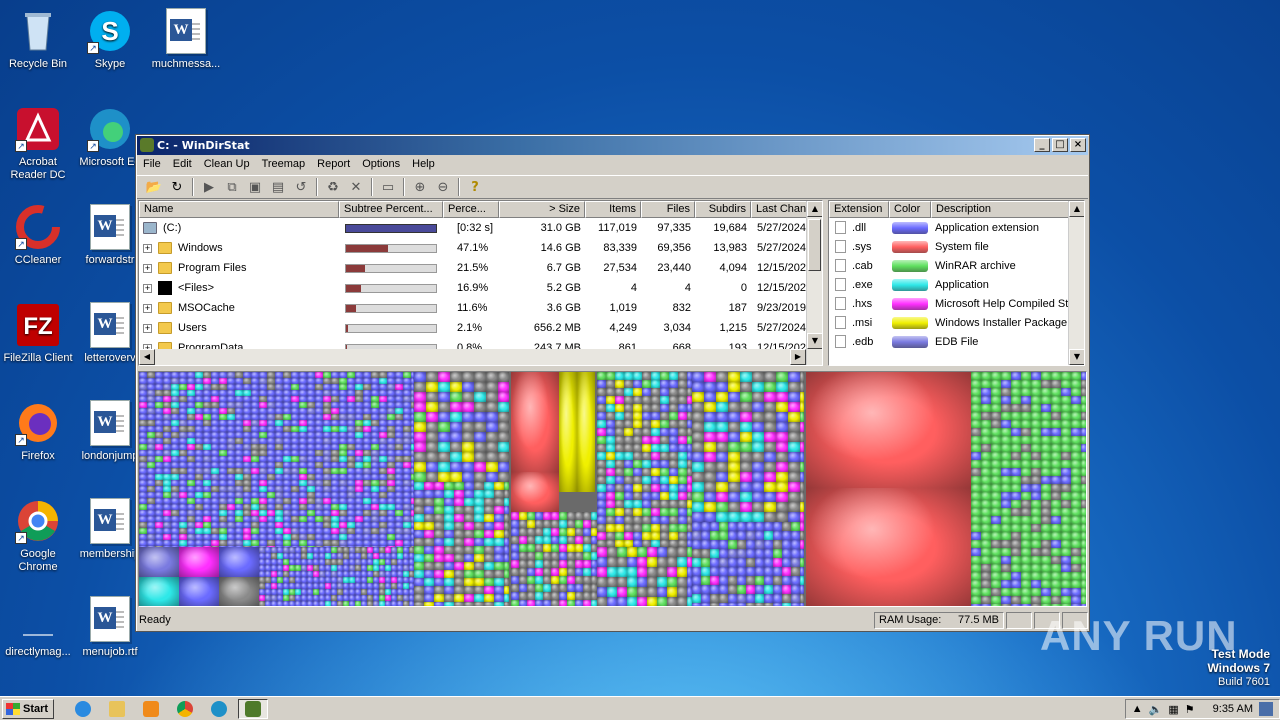  I want to click on menu-treemap: Treemap, so click(284, 165).